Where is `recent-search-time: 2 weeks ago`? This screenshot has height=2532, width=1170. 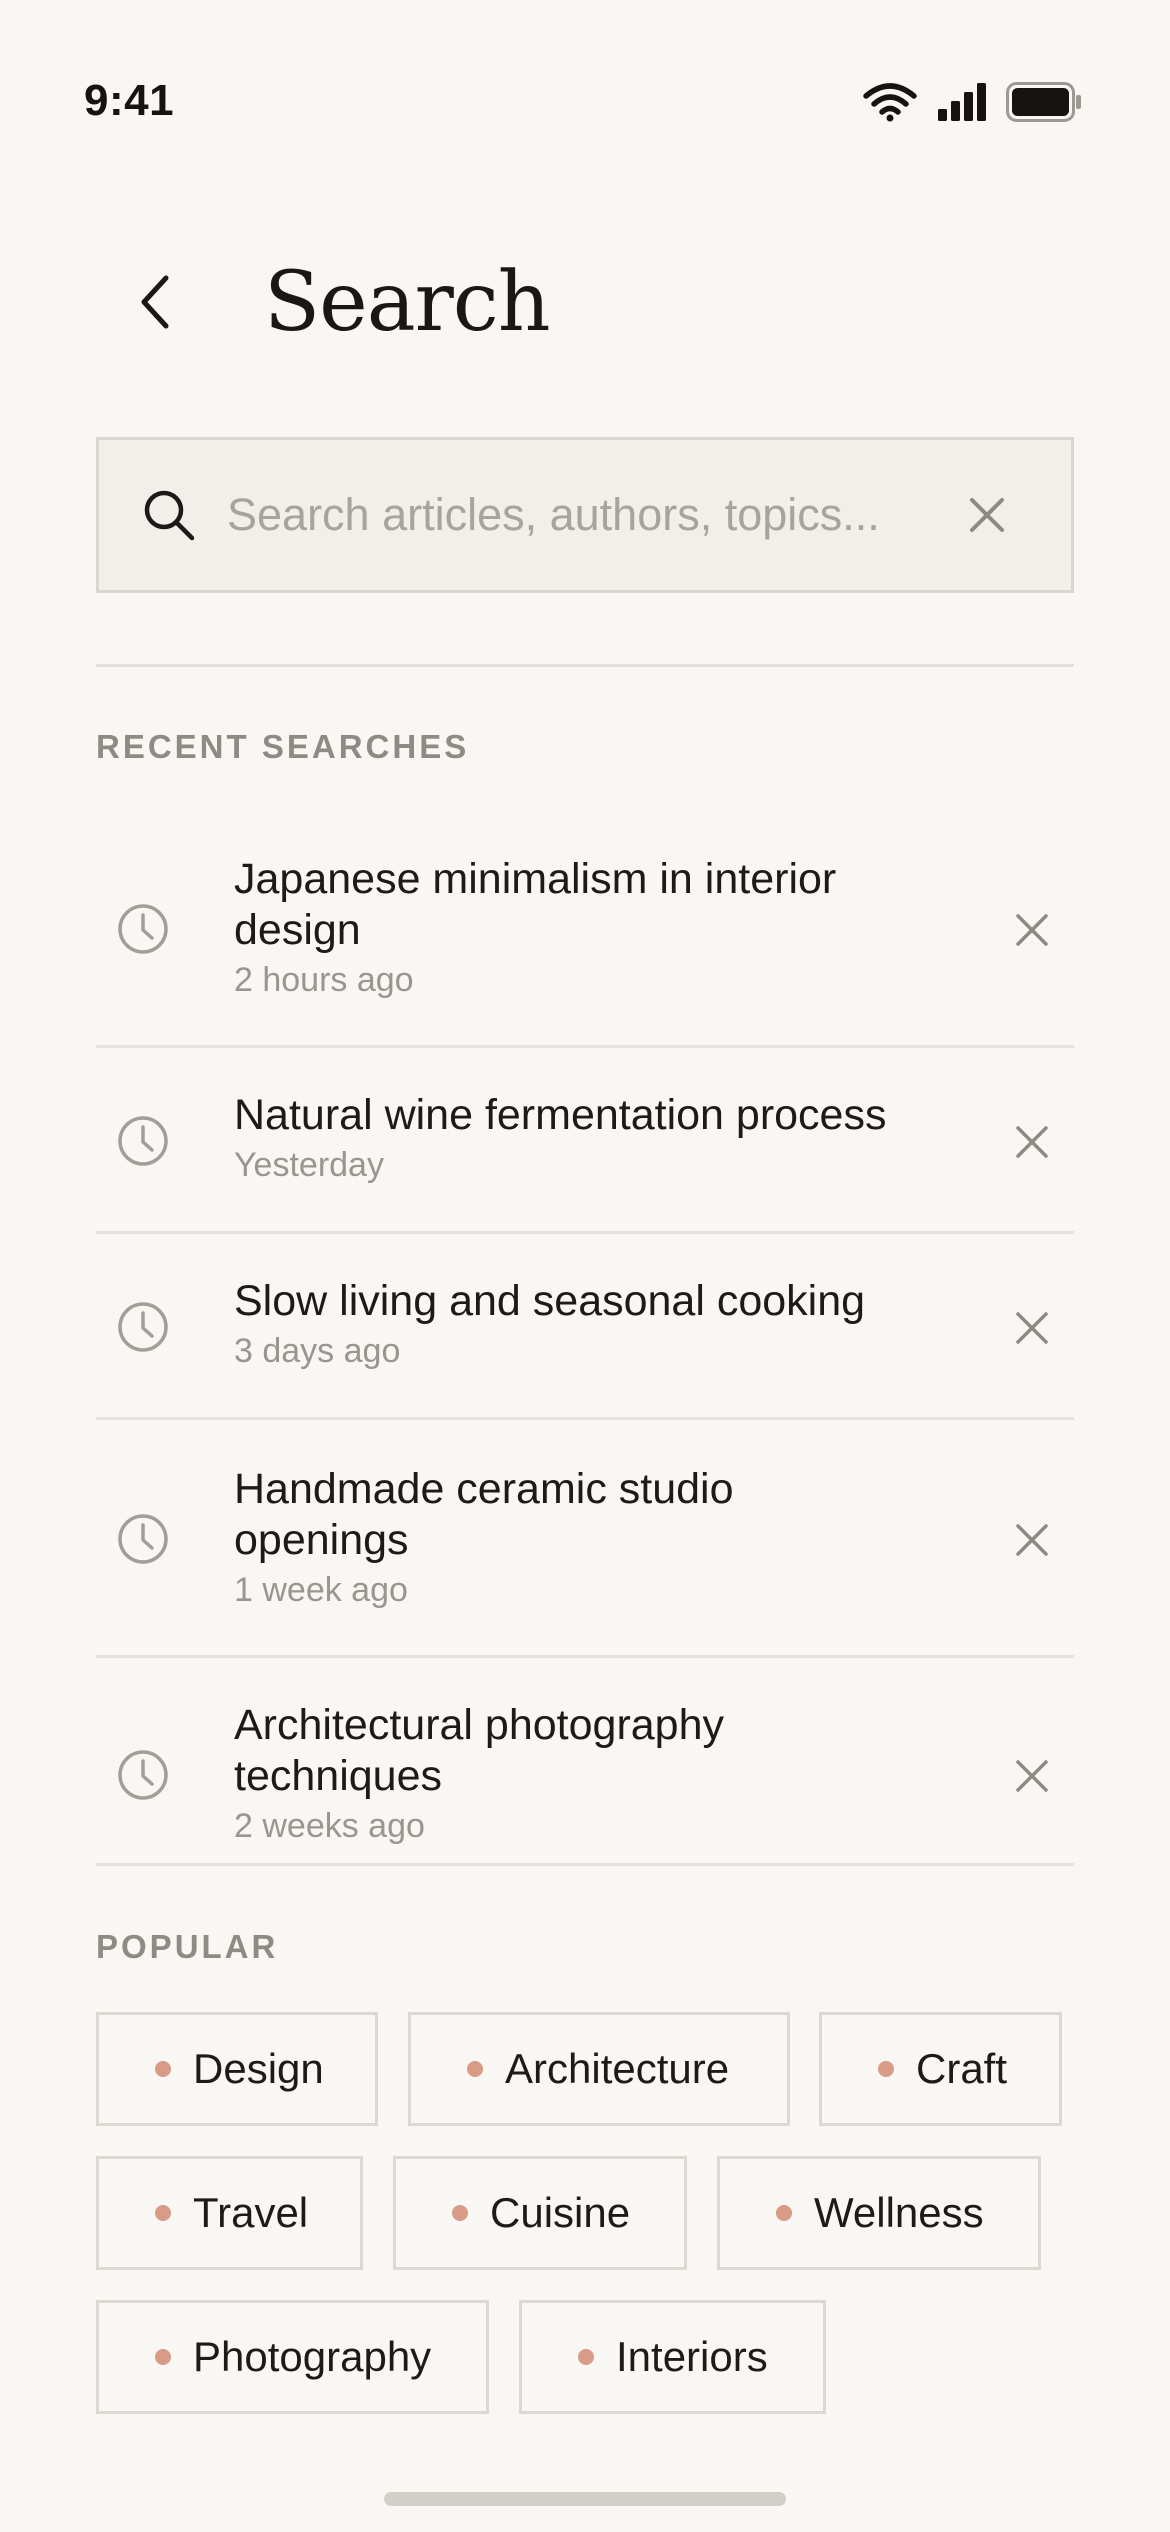 recent-search-time: 2 weeks ago is located at coordinates (329, 1826).